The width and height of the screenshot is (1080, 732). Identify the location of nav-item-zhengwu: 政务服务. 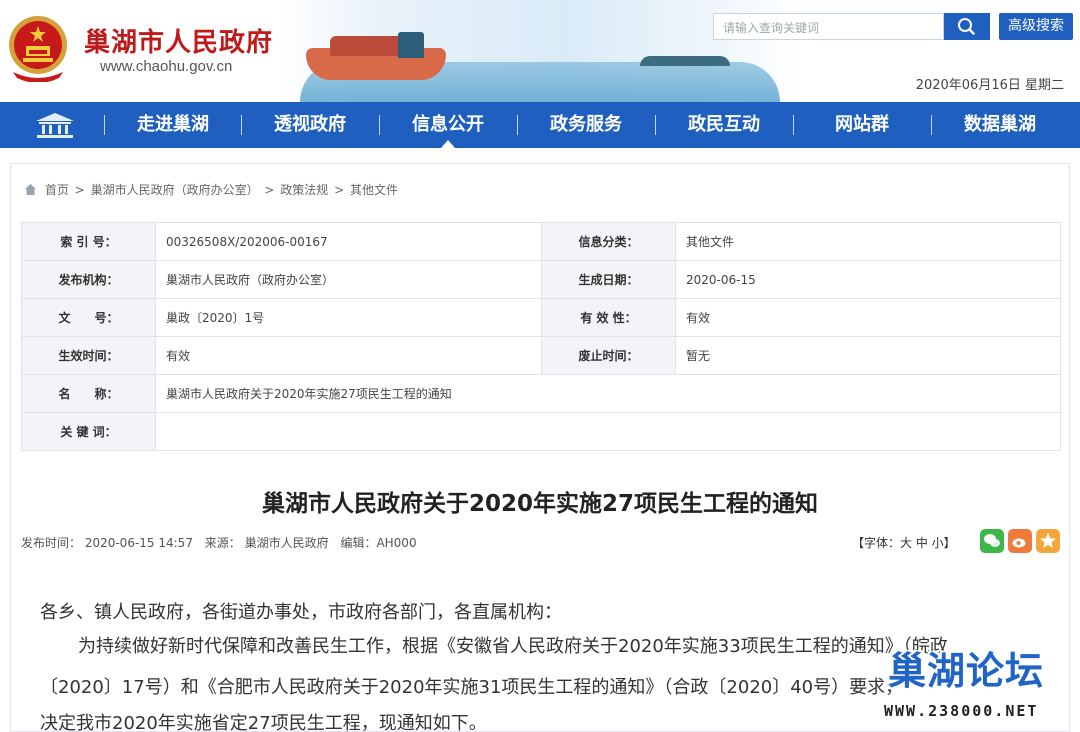
(586, 125).